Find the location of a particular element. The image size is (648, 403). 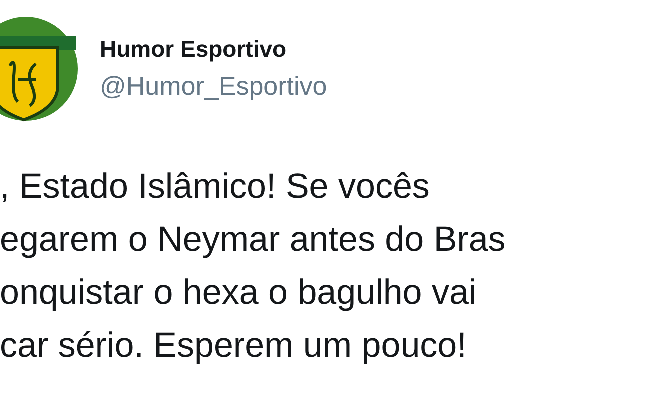

tweet-text-line: car sério. Esperem um pouco! is located at coordinates (233, 346).